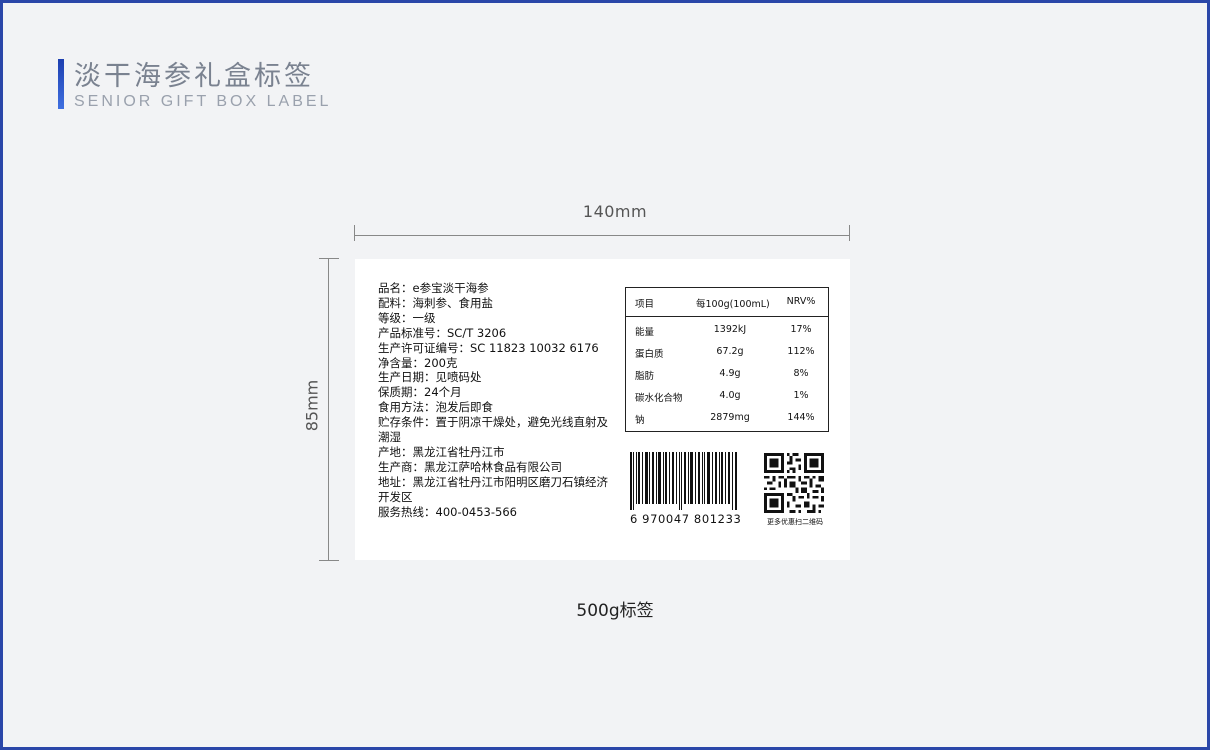 The height and width of the screenshot is (750, 1210). I want to click on info-line: 产品标准号：SC/T 3206, so click(442, 332).